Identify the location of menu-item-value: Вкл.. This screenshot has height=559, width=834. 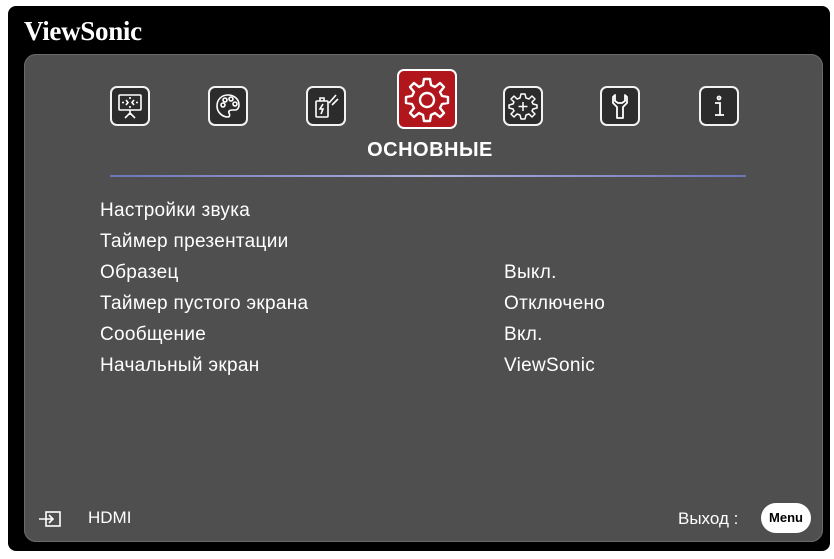
(523, 334).